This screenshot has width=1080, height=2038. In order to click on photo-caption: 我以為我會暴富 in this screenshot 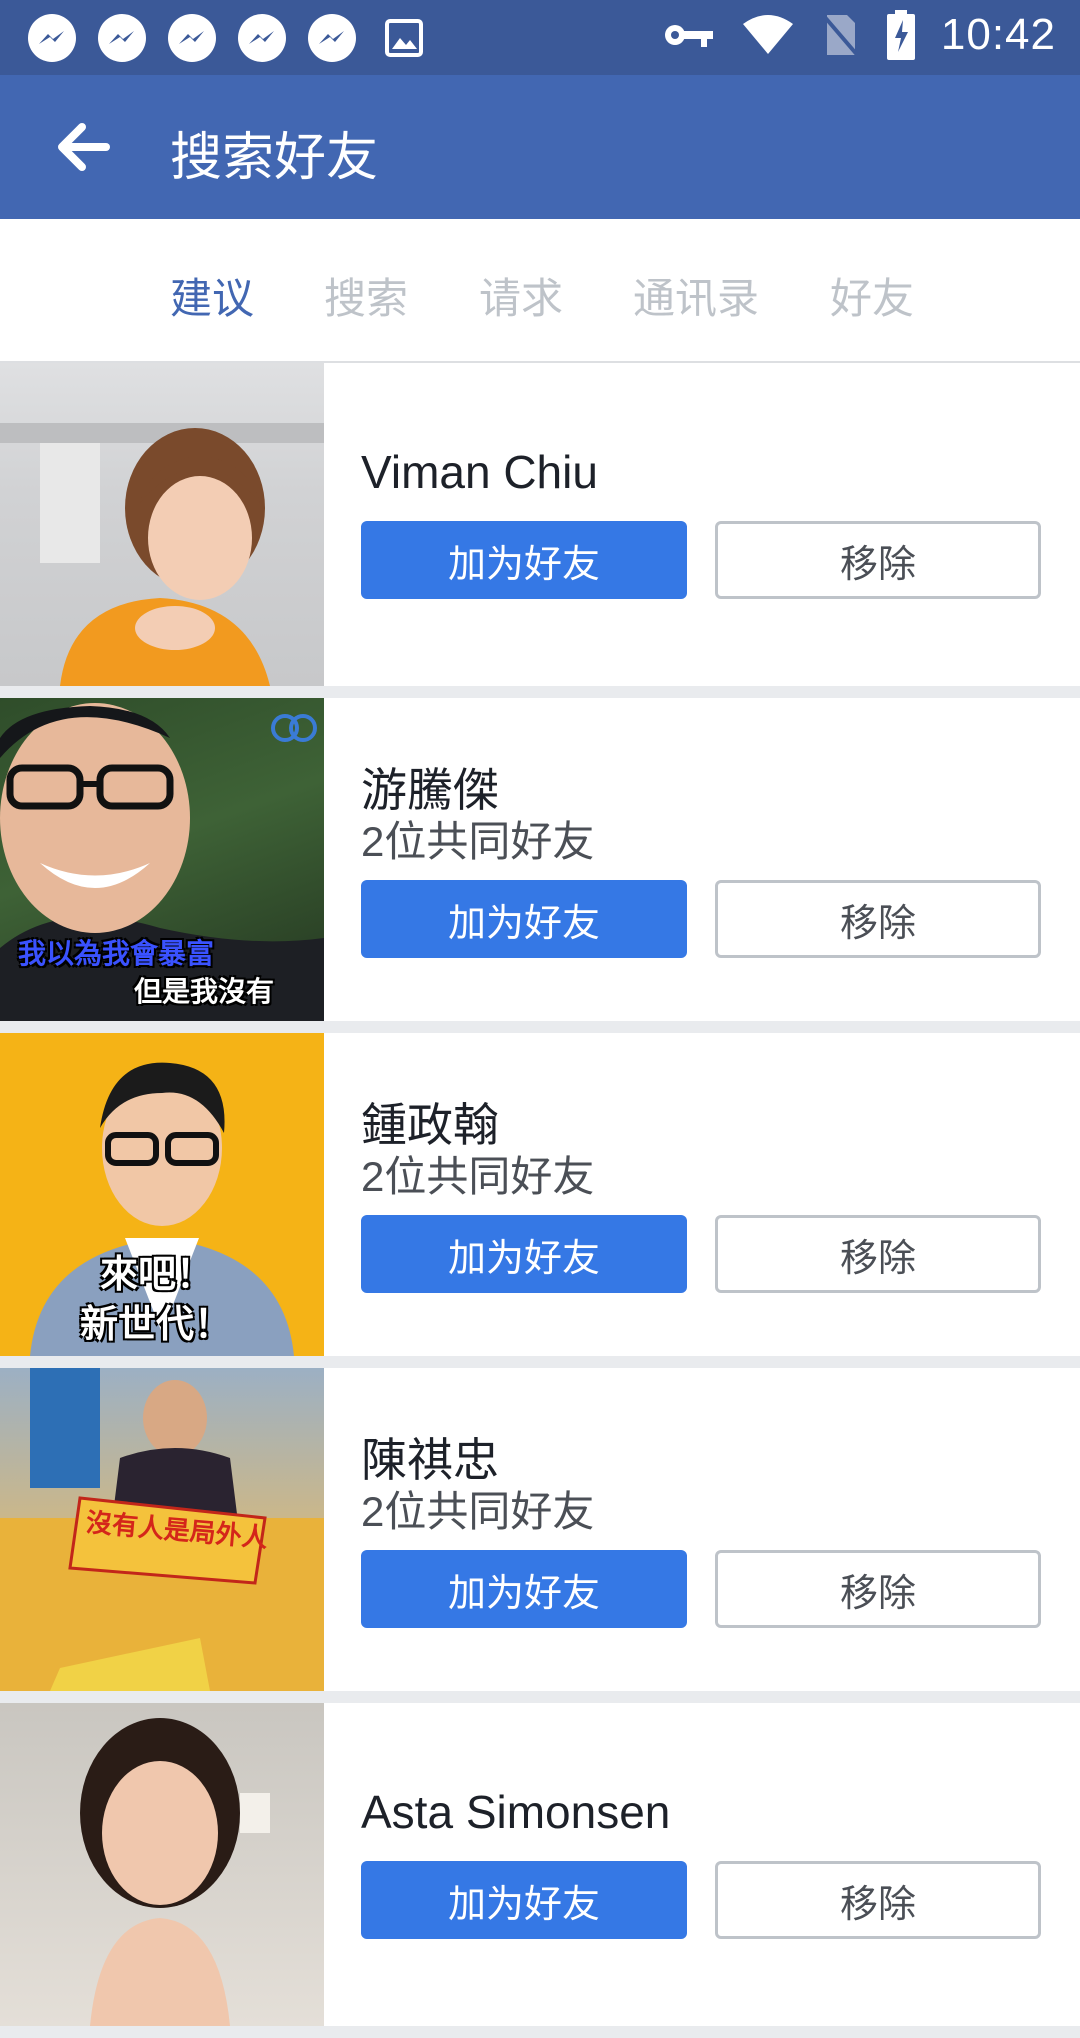, I will do `click(116, 953)`.